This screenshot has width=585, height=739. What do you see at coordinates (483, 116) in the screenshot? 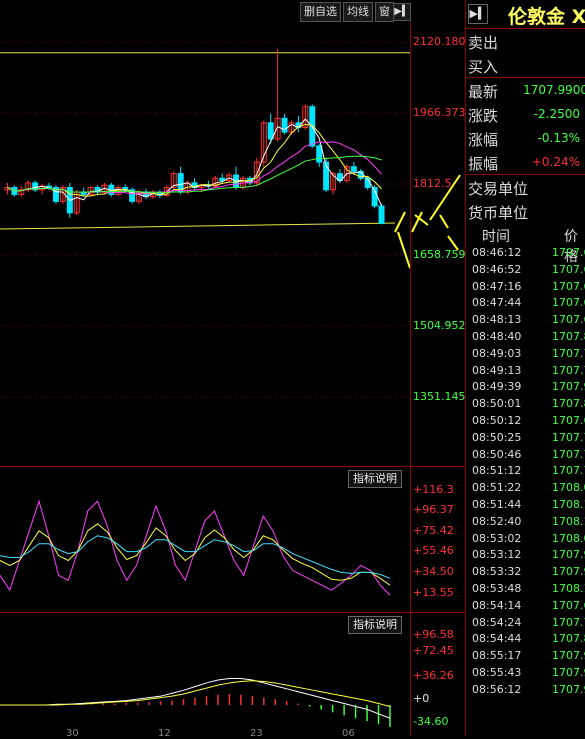
I see `change-label: 涨跌` at bounding box center [483, 116].